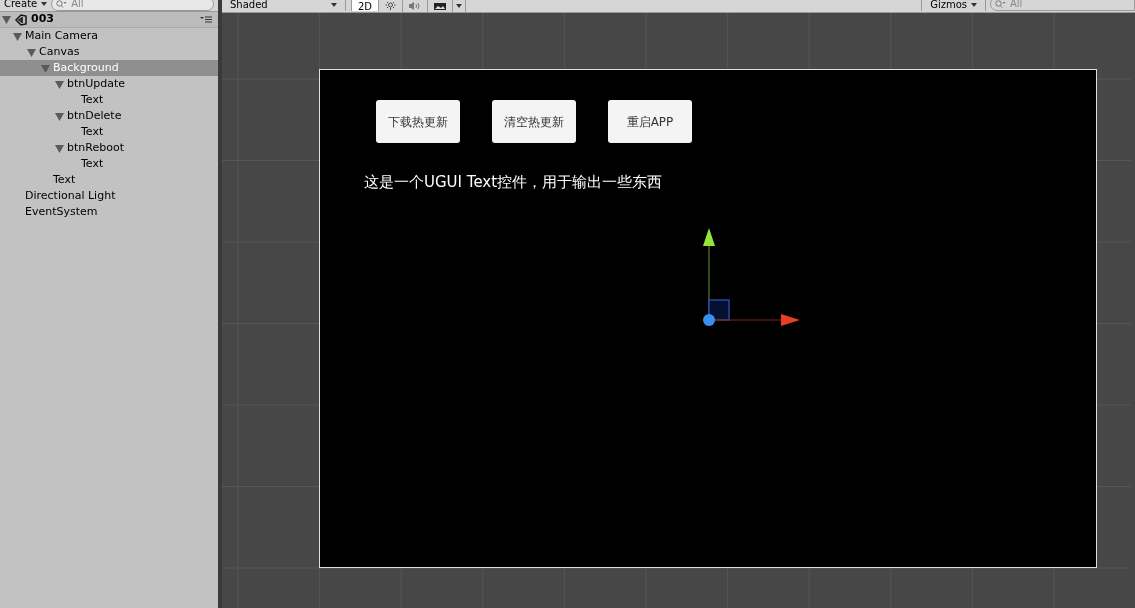 The height and width of the screenshot is (608, 1135). What do you see at coordinates (109, 20) in the screenshot?
I see `scene-row: 003` at bounding box center [109, 20].